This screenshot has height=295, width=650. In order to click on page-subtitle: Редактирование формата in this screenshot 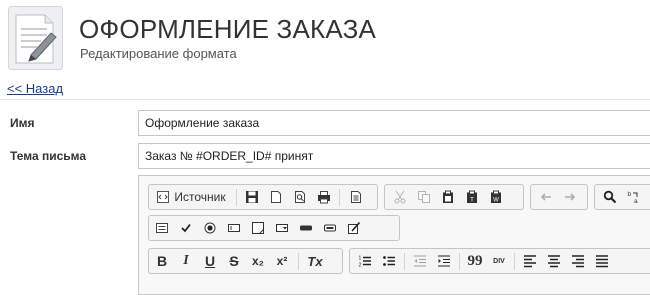, I will do `click(158, 53)`.